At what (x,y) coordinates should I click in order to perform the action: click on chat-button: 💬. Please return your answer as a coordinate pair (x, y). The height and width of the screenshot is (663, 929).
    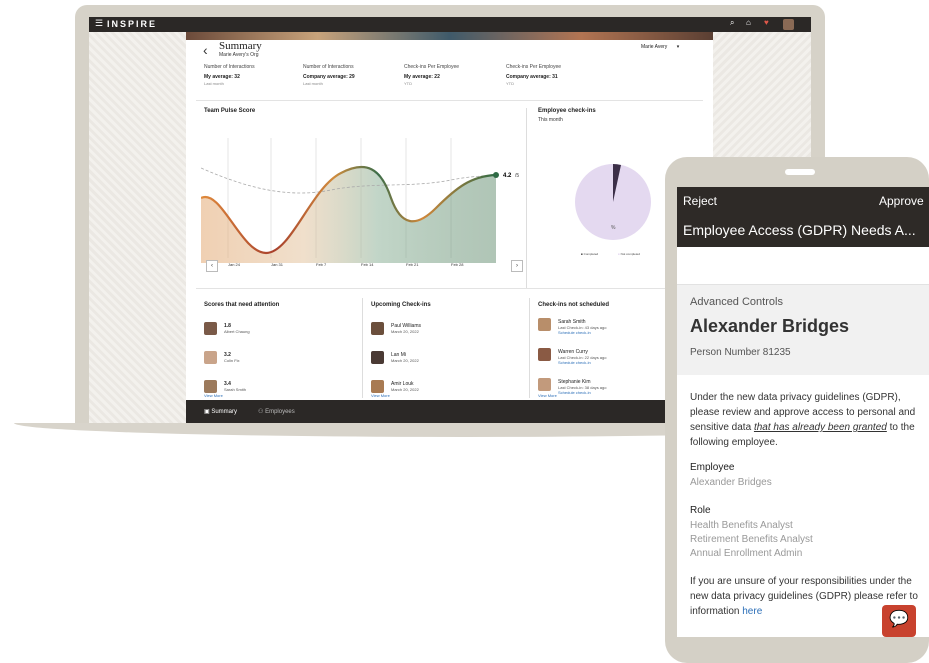
    Looking at the image, I should click on (899, 621).